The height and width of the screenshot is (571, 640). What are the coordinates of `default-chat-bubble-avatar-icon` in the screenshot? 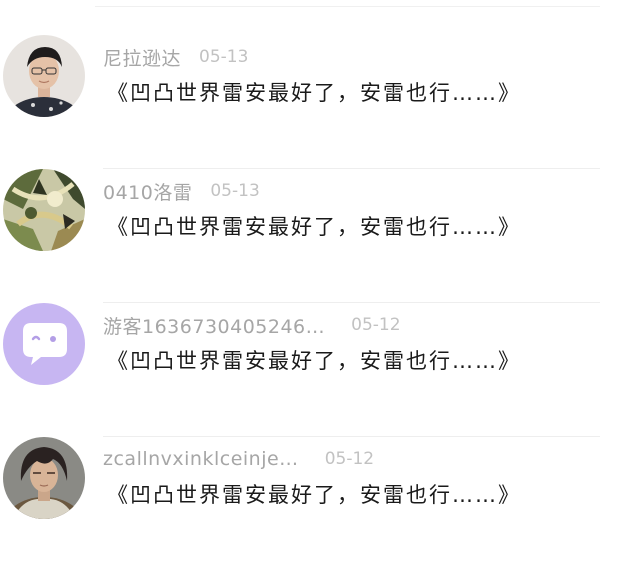 It's located at (44, 344).